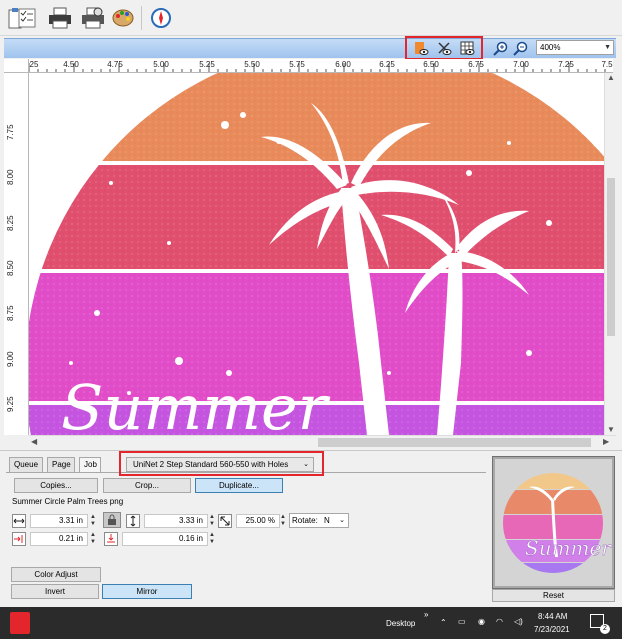  Describe the element at coordinates (607, 47) in the screenshot. I see `chevron-down-icon: ▼` at that location.